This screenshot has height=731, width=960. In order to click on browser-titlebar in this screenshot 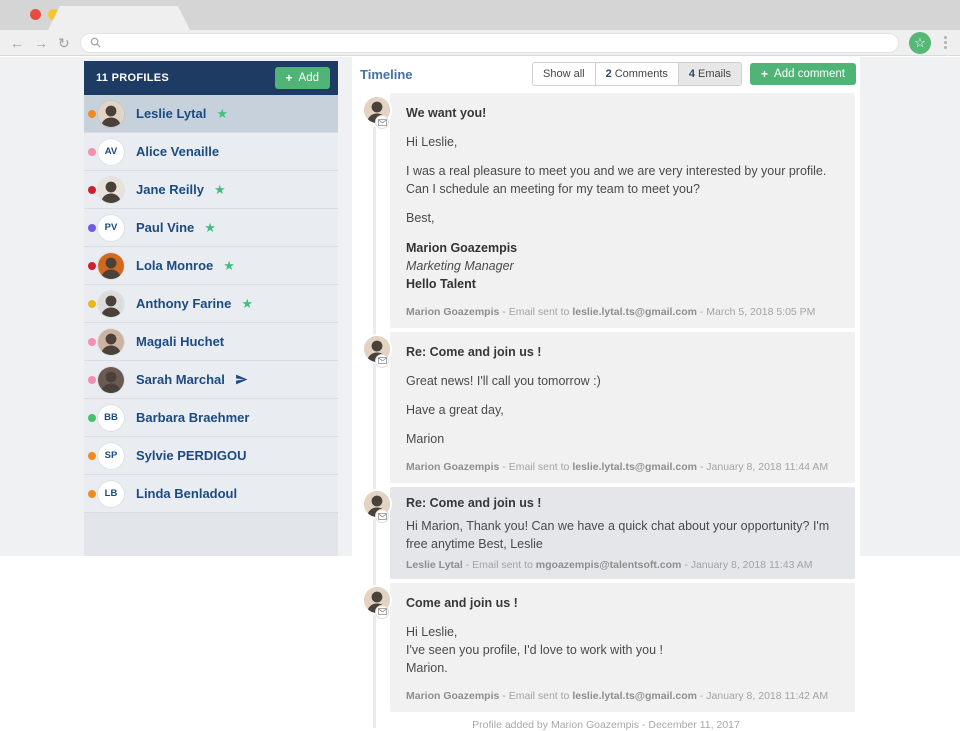, I will do `click(480, 15)`.